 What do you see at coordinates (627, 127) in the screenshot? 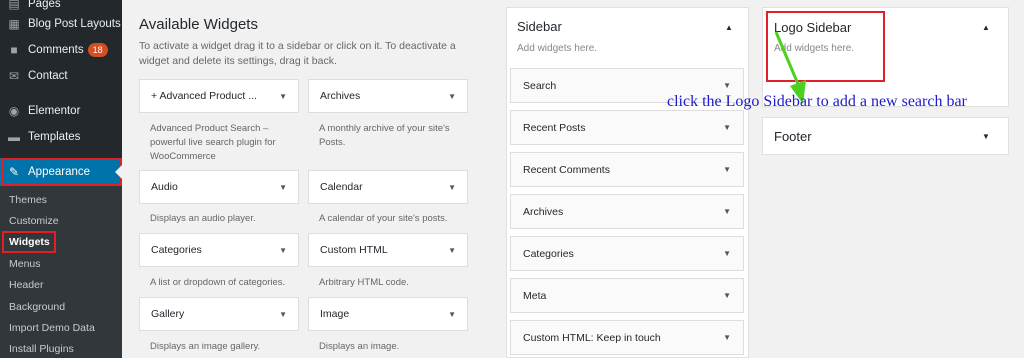
I see `sidebar-widget-recent-posts: Recent Posts ▼` at bounding box center [627, 127].